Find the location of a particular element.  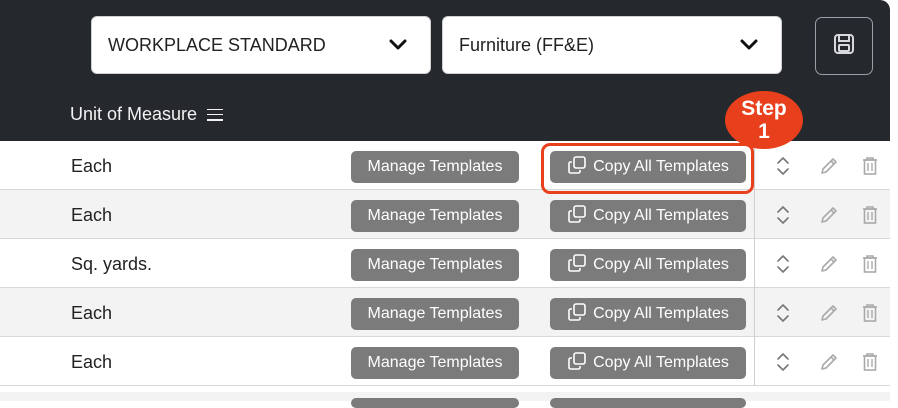

step-badge: Step 1 is located at coordinates (764, 120).